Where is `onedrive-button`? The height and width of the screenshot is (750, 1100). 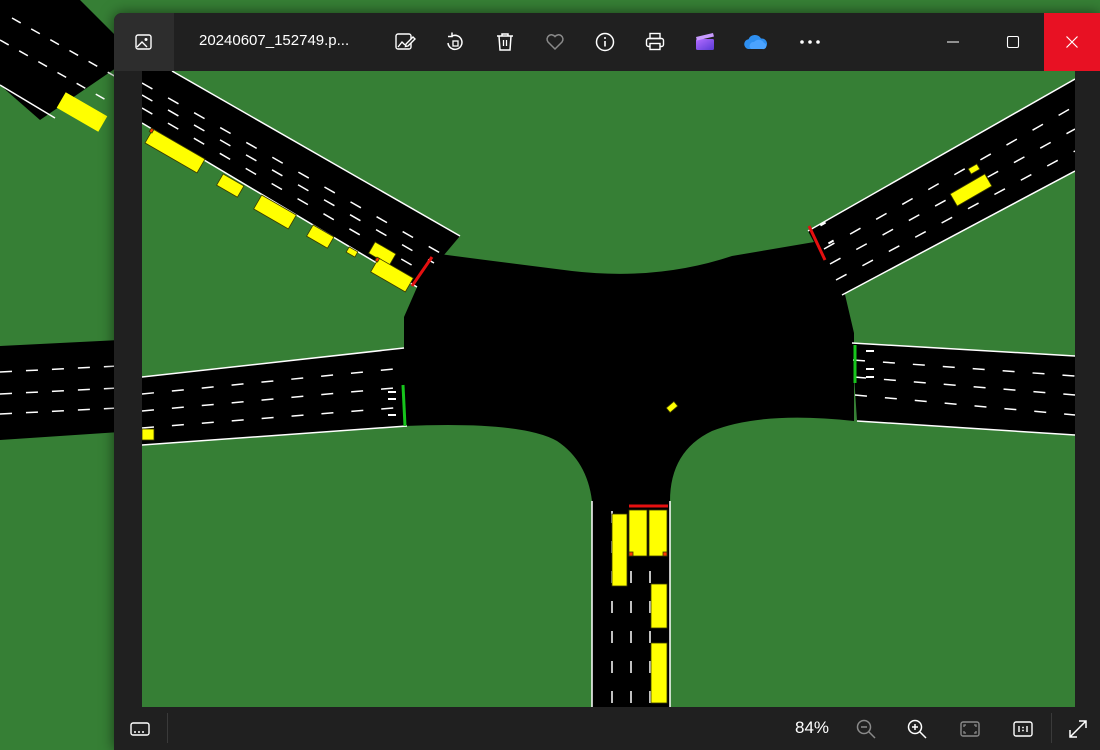
onedrive-button is located at coordinates (755, 42).